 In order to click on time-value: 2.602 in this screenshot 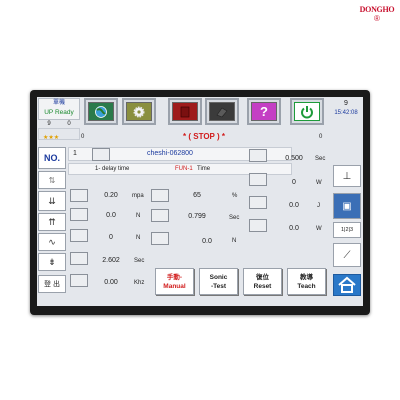, I will do `click(111, 260)`.